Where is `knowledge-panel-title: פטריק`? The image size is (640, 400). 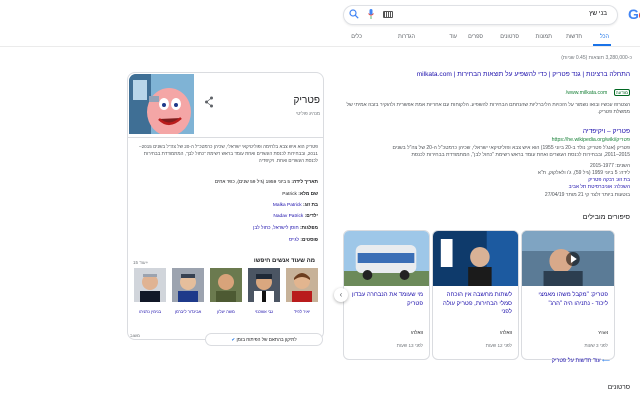
knowledge-panel-title: פטריק is located at coordinates (306, 100).